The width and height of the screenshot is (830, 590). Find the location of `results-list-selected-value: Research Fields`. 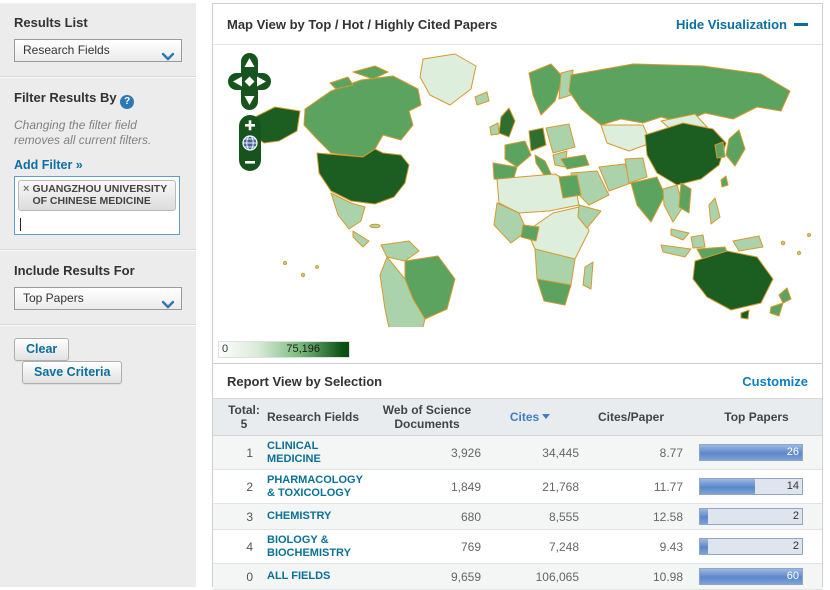

results-list-selected-value: Research Fields is located at coordinates (66, 50).